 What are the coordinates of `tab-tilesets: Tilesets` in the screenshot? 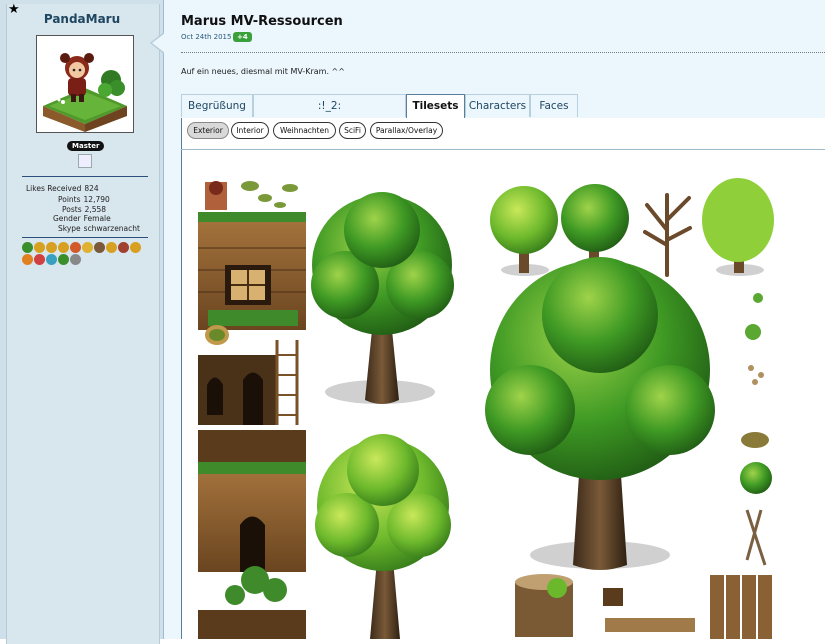 It's located at (435, 106).